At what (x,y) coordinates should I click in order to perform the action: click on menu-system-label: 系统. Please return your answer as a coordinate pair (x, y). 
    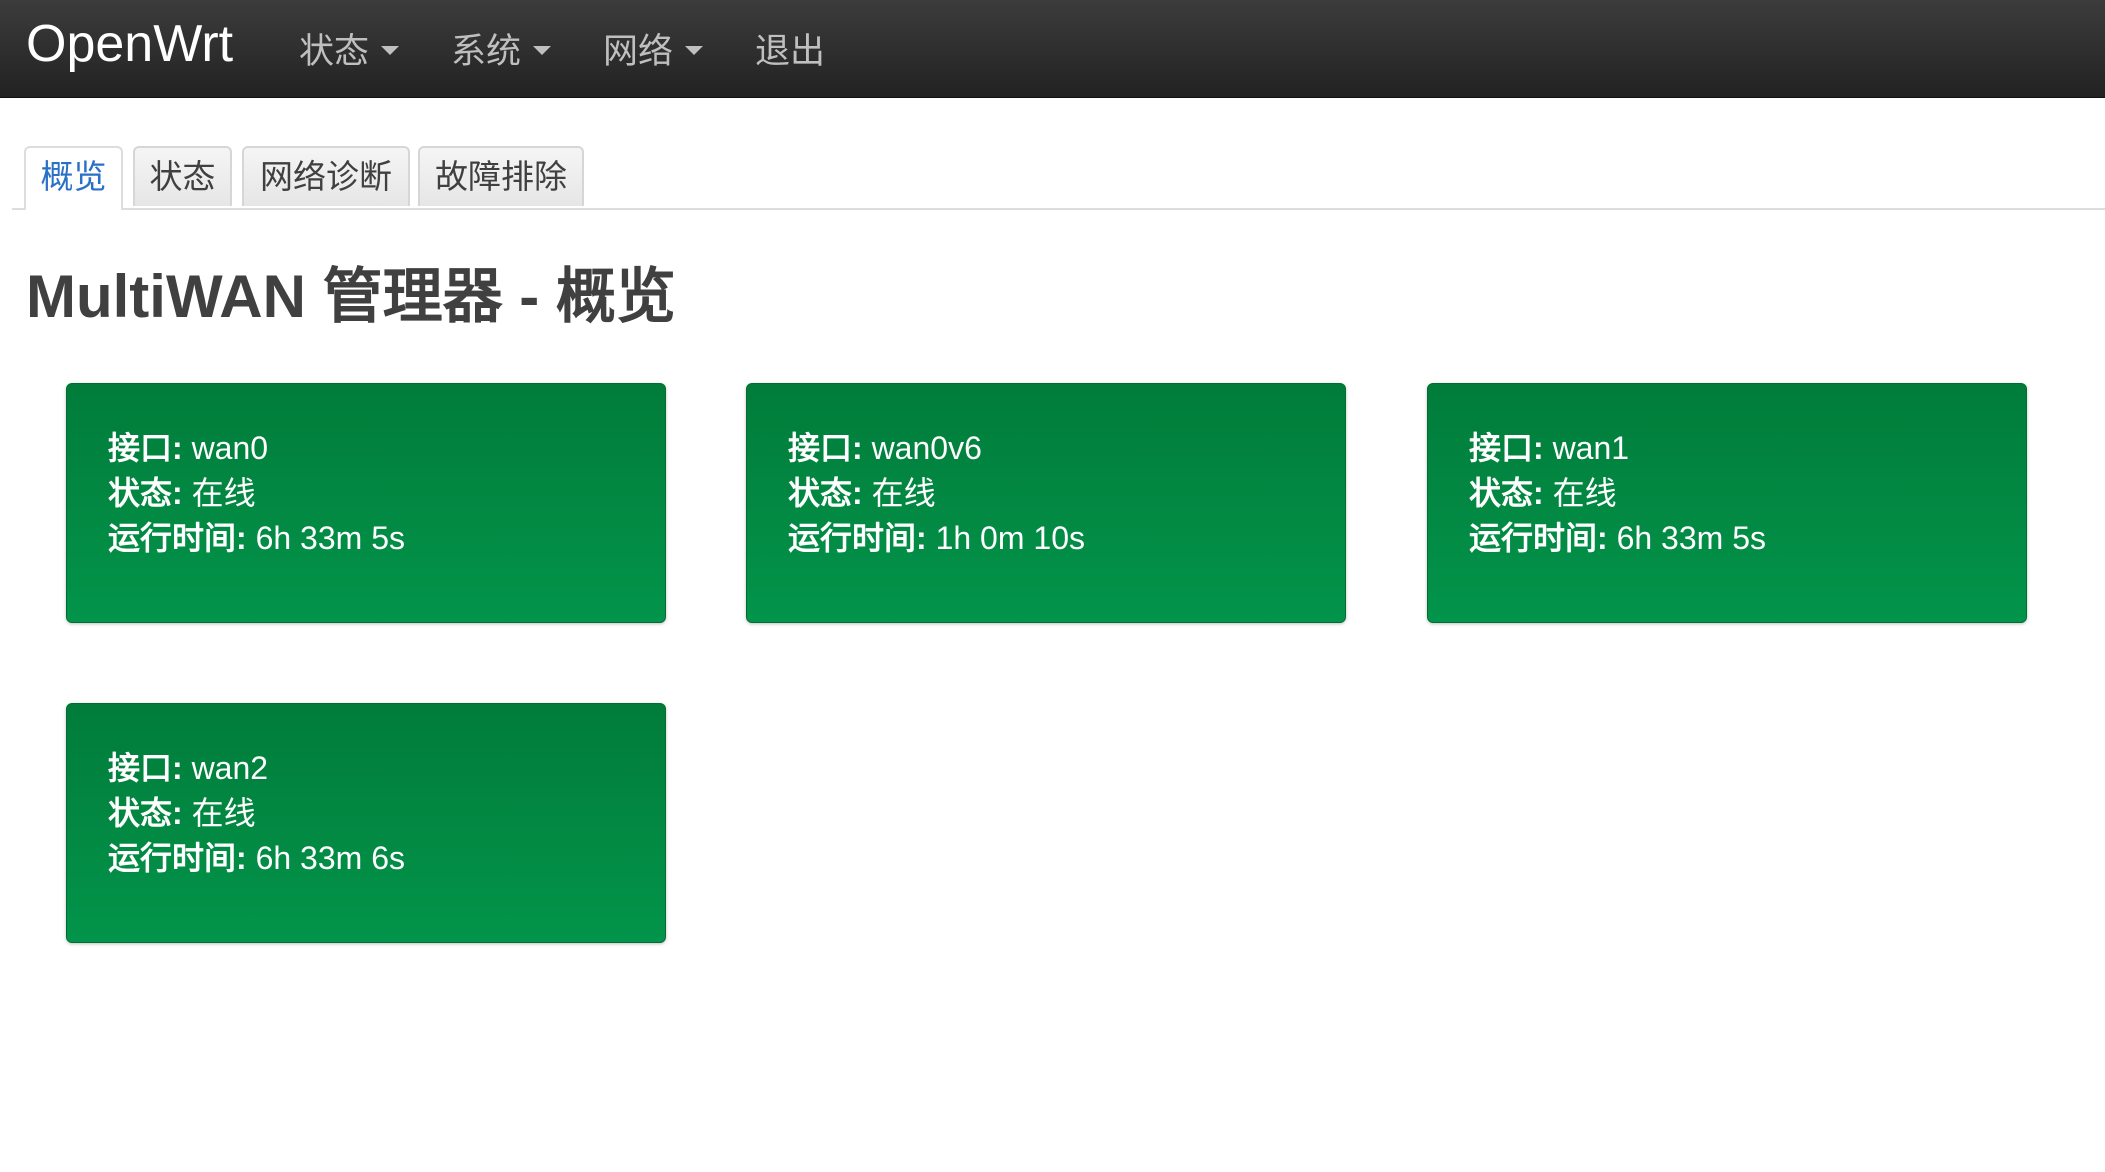
    Looking at the image, I should click on (486, 51).